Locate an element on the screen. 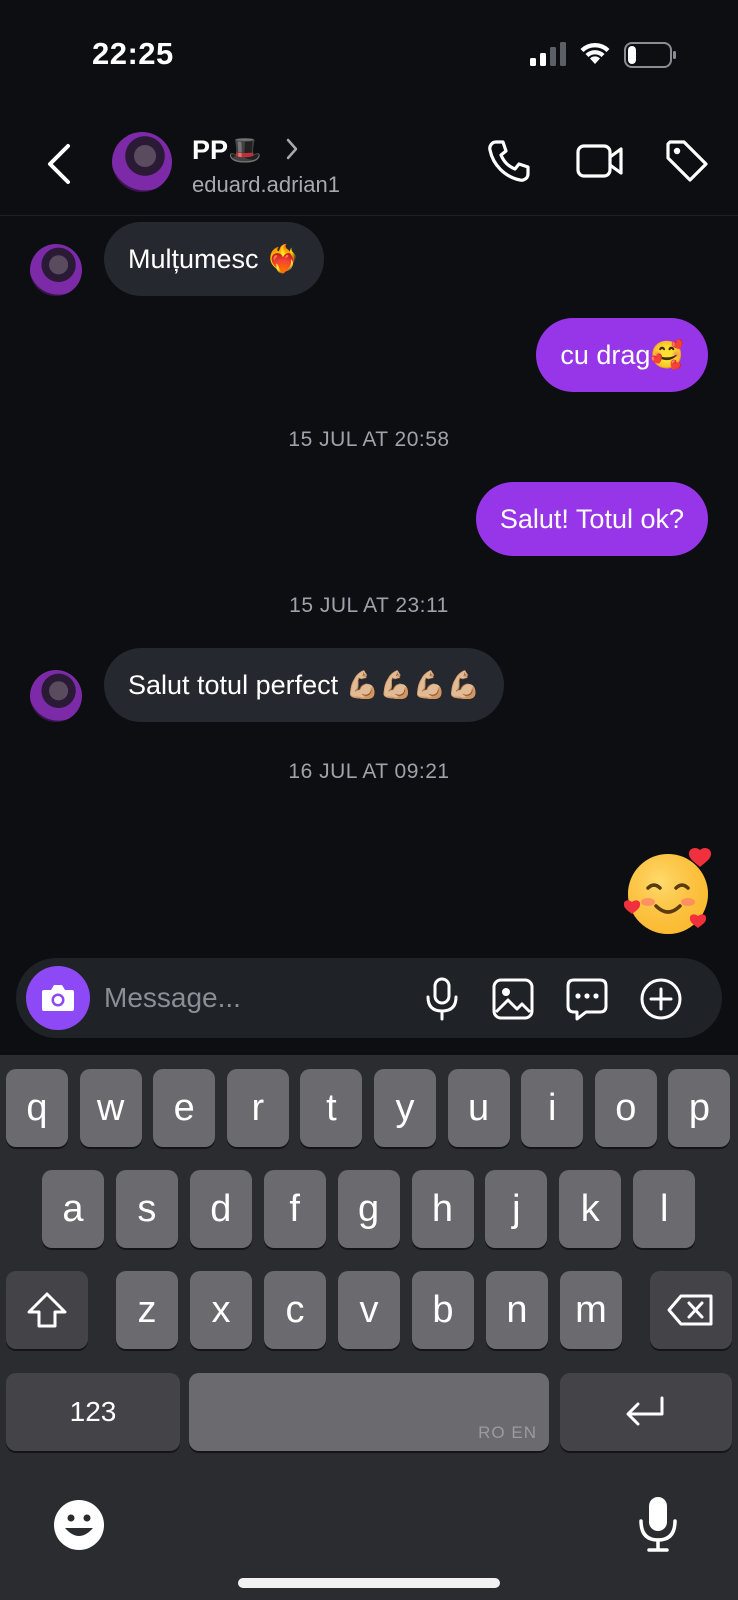 Image resolution: width=738 pixels, height=1600 pixels. key-d: d is located at coordinates (220, 1209).